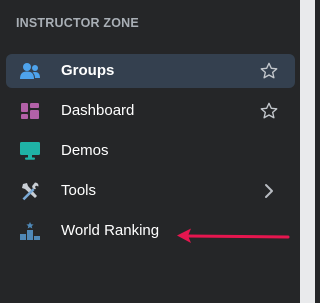 Image resolution: width=320 pixels, height=303 pixels. I want to click on sidebar-item-dashboard: Dashboard, so click(150, 111).